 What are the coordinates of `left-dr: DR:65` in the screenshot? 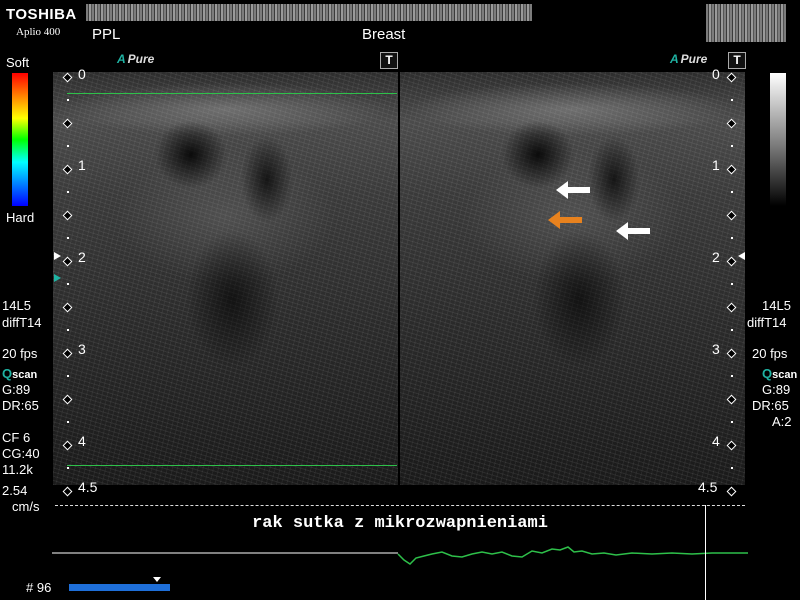 It's located at (20, 405).